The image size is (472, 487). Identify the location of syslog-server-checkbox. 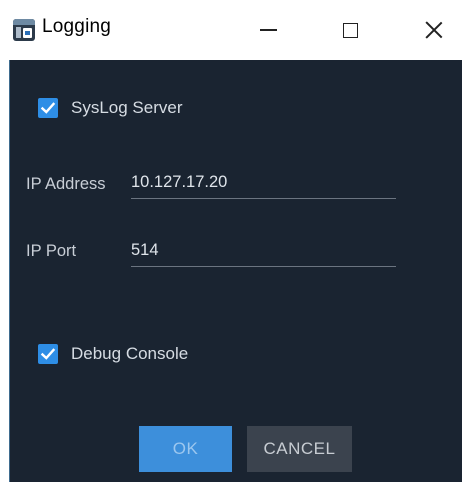
(48, 108).